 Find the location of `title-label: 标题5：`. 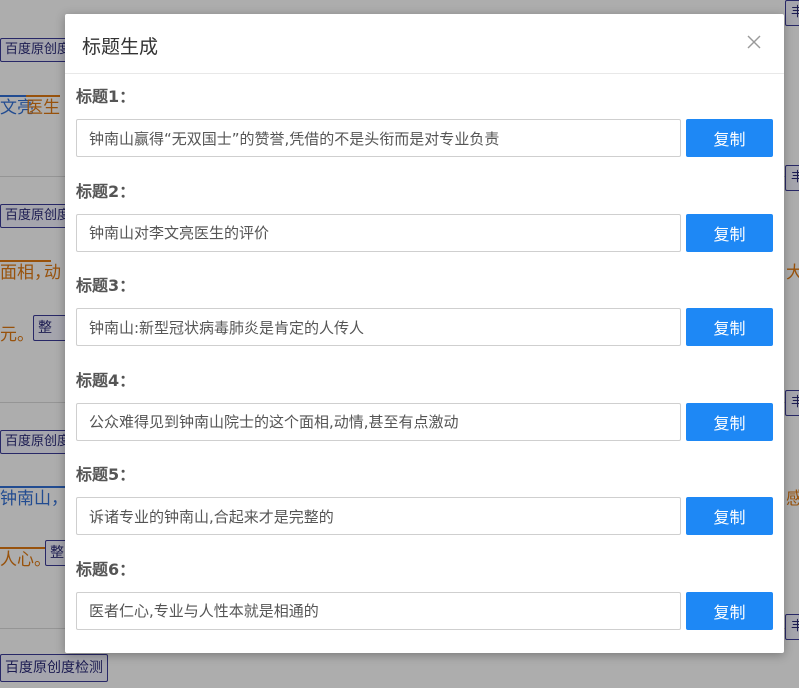

title-label: 标题5： is located at coordinates (106, 475).